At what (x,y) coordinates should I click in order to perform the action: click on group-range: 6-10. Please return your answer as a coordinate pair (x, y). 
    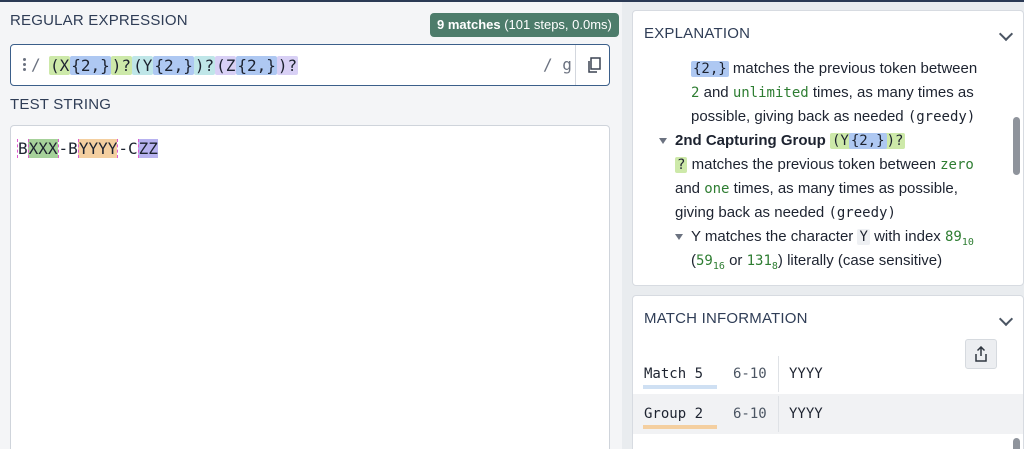
    Looking at the image, I should click on (750, 414).